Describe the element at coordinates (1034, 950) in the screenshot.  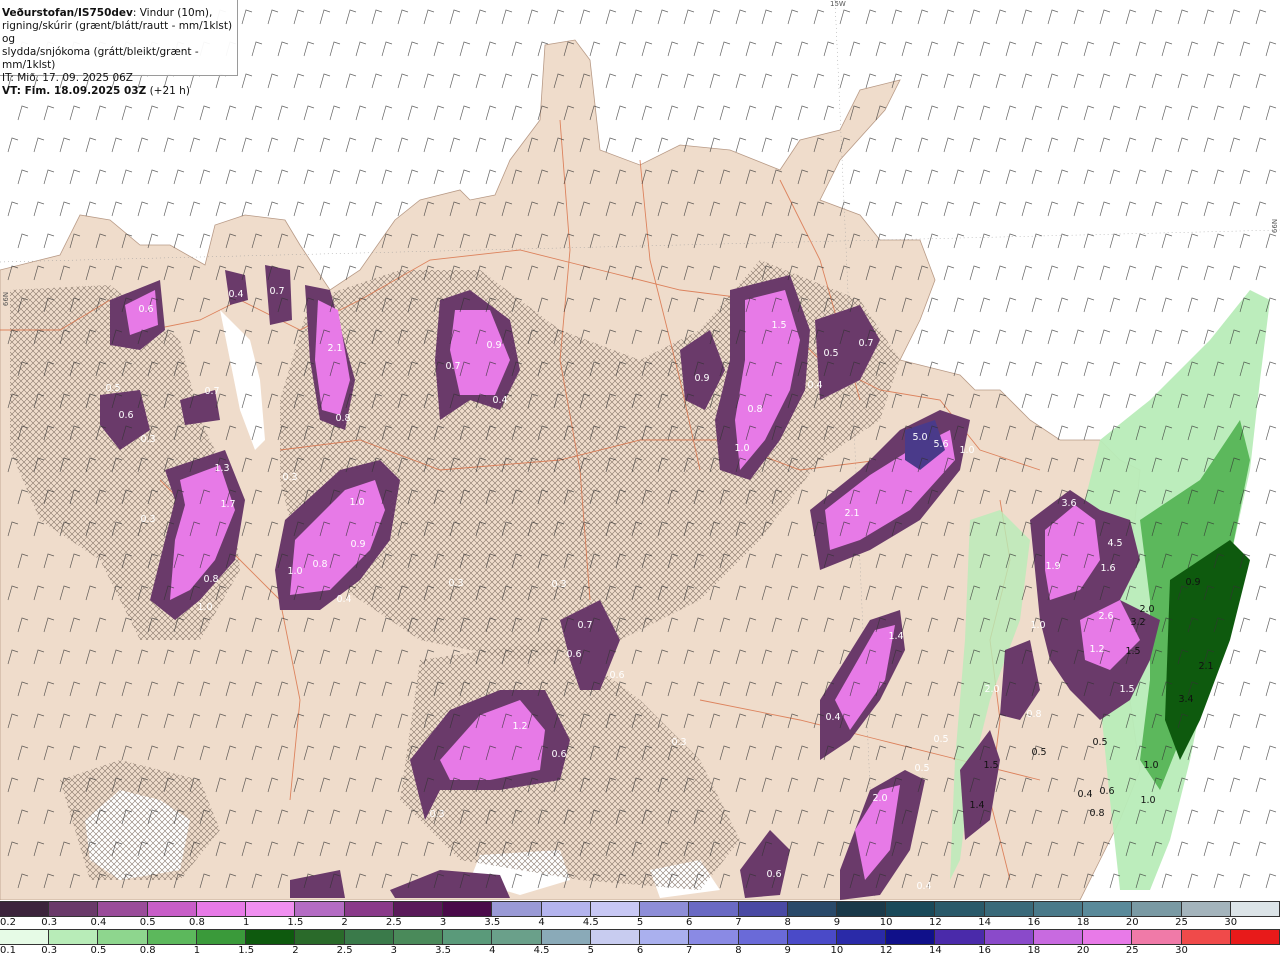
I see `legend-tick-label: 18` at that location.